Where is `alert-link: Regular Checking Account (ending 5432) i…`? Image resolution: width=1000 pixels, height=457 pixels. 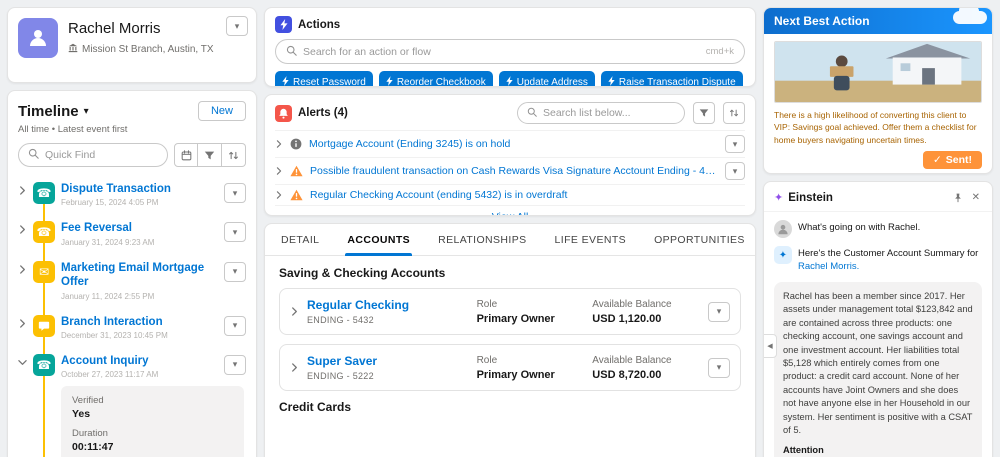 alert-link: Regular Checking Account (ending 5432) i… is located at coordinates (527, 195).